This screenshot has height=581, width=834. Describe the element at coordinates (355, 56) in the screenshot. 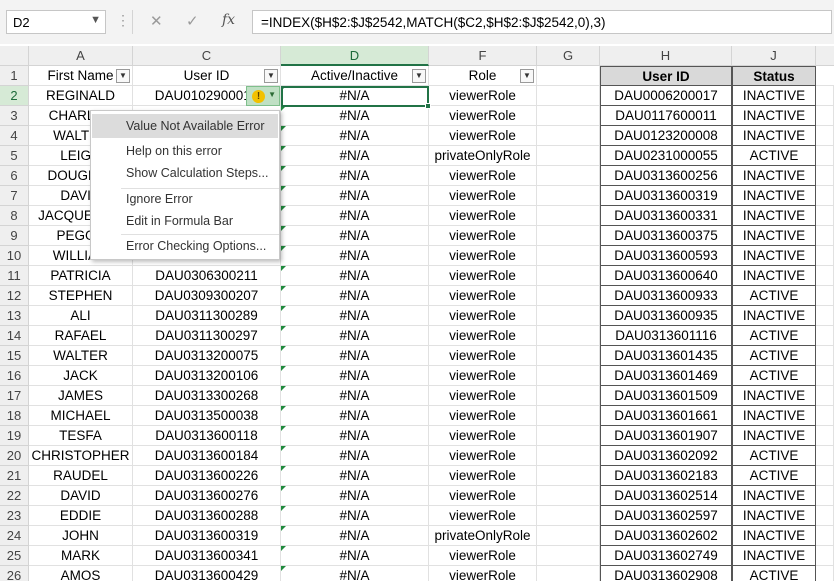

I see `column-header-d: D` at that location.